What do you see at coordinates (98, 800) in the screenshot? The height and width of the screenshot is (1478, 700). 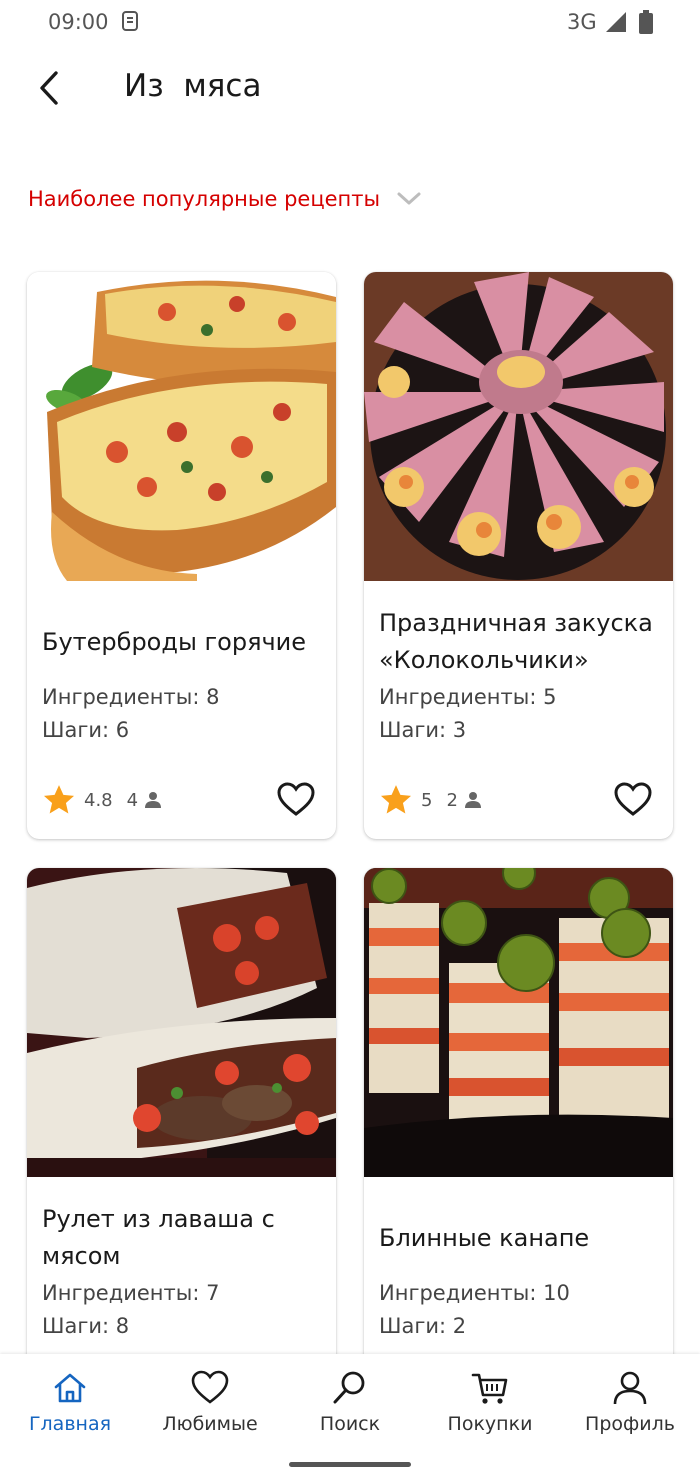 I see `rating-value: 4.8` at bounding box center [98, 800].